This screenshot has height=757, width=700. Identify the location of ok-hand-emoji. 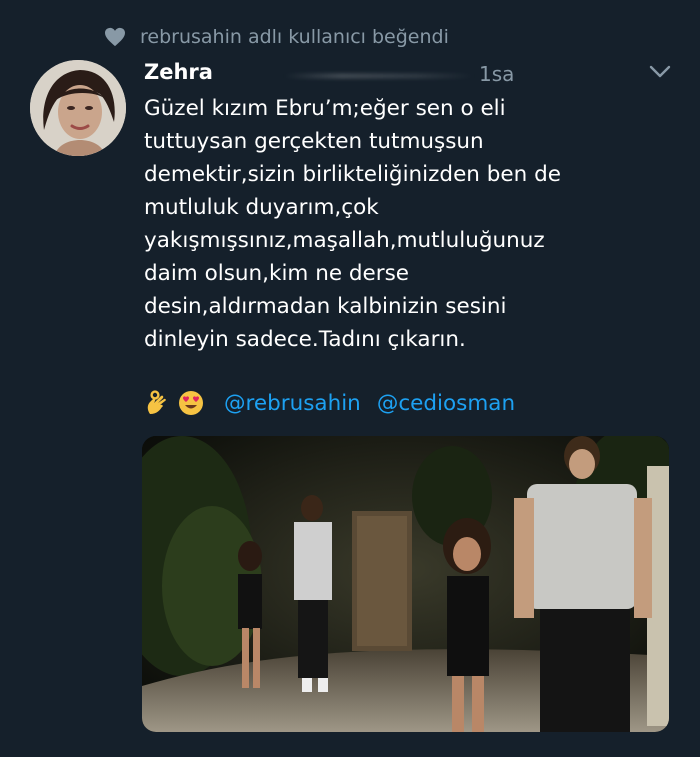
(156, 402).